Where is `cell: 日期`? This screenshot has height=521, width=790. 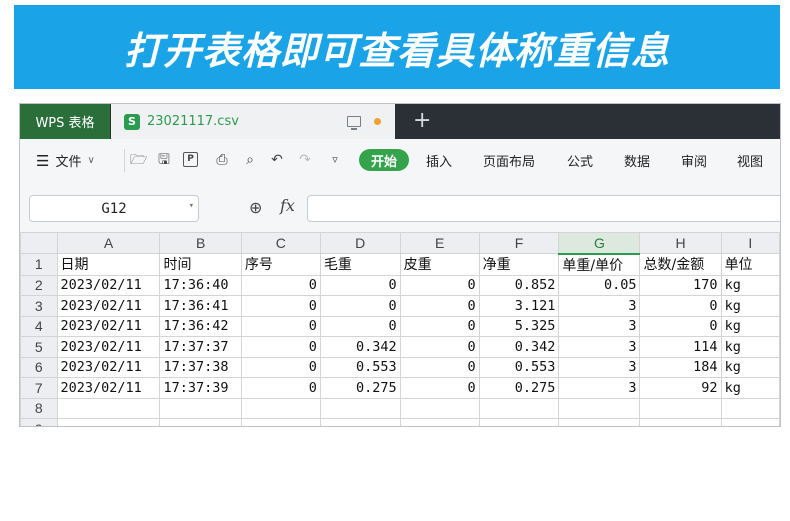
cell: 日期 is located at coordinates (108, 264).